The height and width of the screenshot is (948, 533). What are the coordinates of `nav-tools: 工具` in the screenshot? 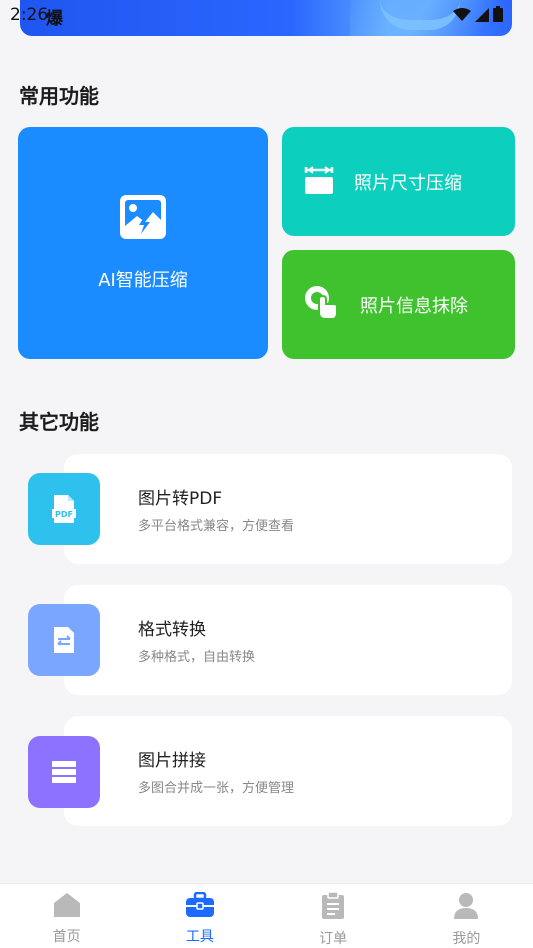 It's located at (199, 916).